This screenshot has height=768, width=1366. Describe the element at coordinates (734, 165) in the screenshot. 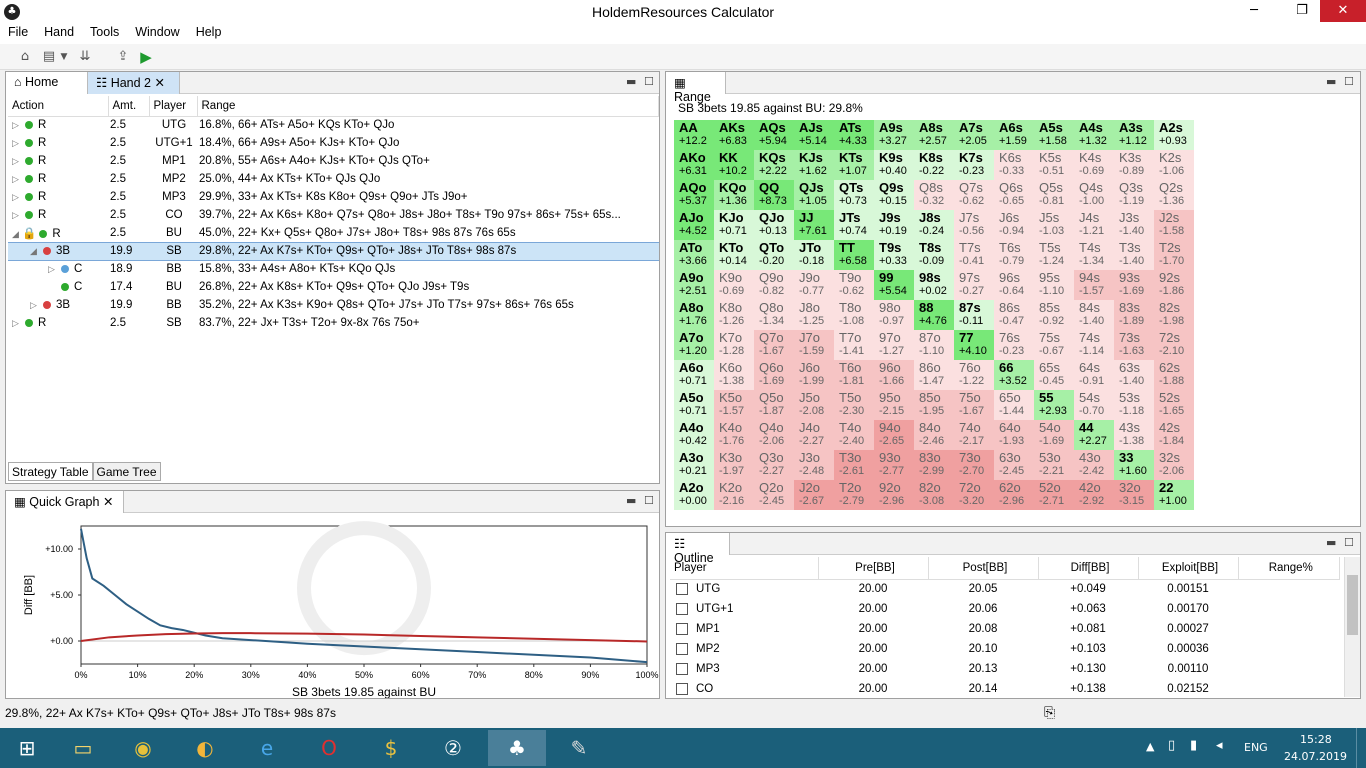

I see `range-cell: KK +10.2` at that location.